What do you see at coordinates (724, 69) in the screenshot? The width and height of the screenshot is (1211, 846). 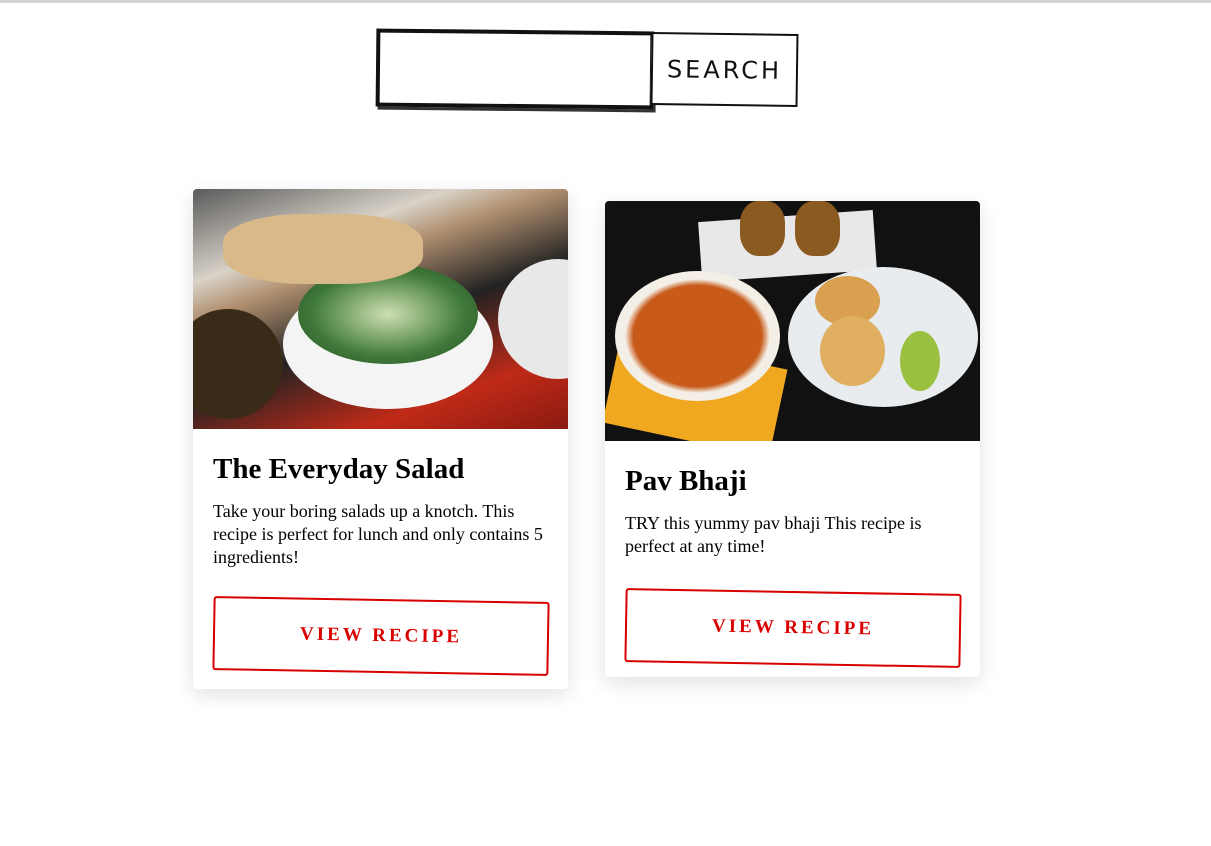 I see `search-button: SEARCH` at bounding box center [724, 69].